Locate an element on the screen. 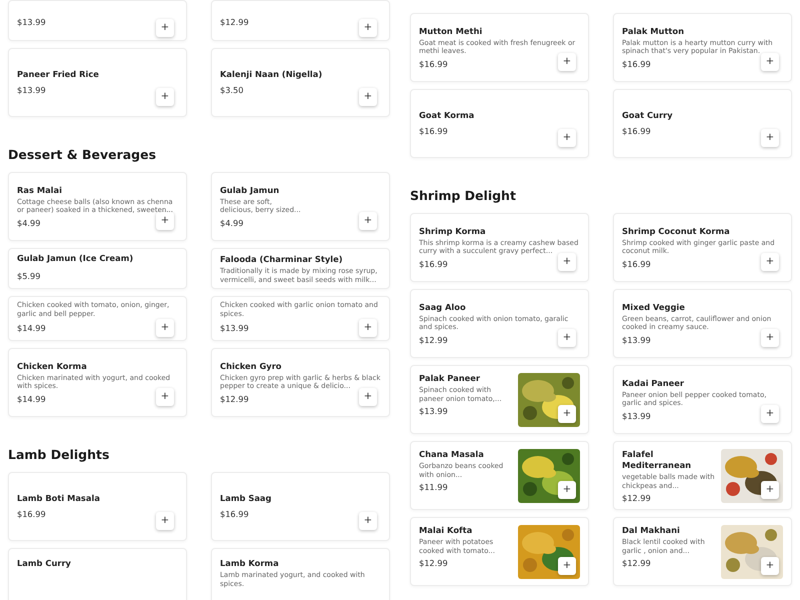  dish-name: Shrimp Coconut Korma is located at coordinates (676, 231).